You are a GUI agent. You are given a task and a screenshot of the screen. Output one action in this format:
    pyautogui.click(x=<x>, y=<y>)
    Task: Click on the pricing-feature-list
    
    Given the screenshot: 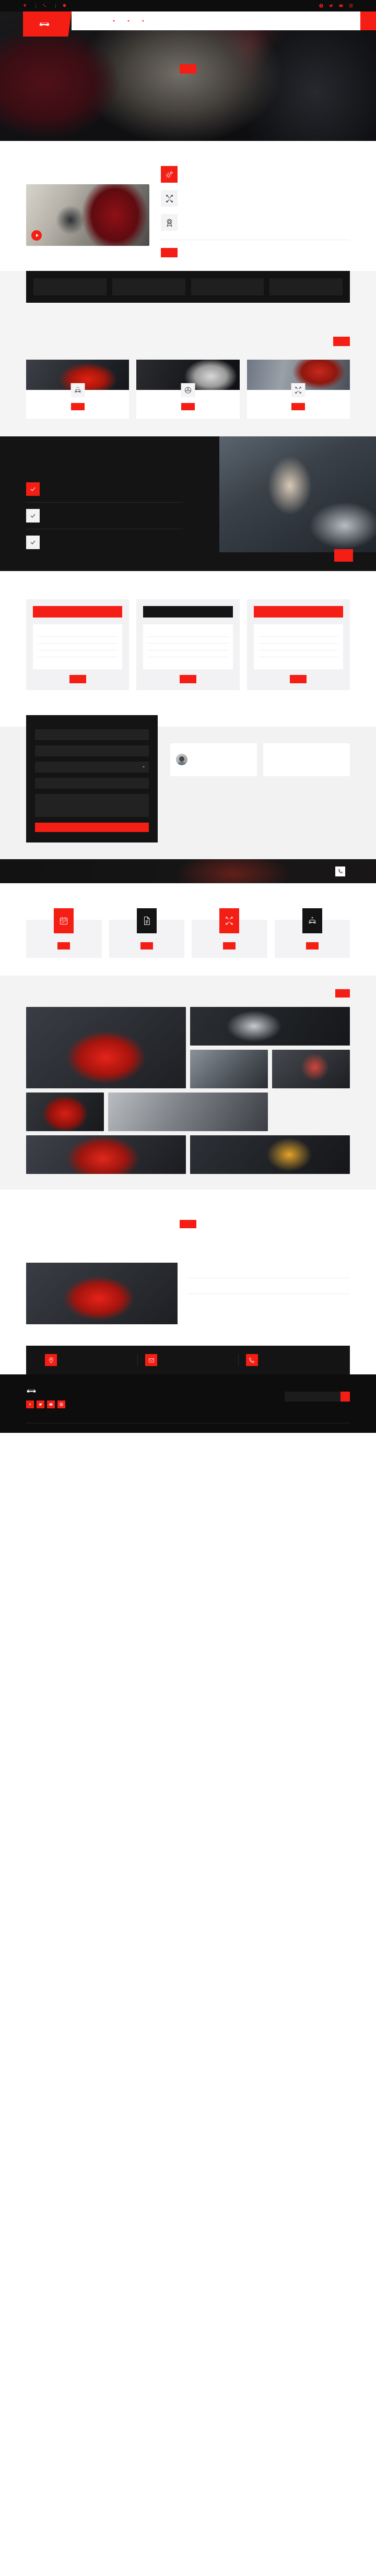 What is the action you would take?
    pyautogui.click(x=78, y=647)
    